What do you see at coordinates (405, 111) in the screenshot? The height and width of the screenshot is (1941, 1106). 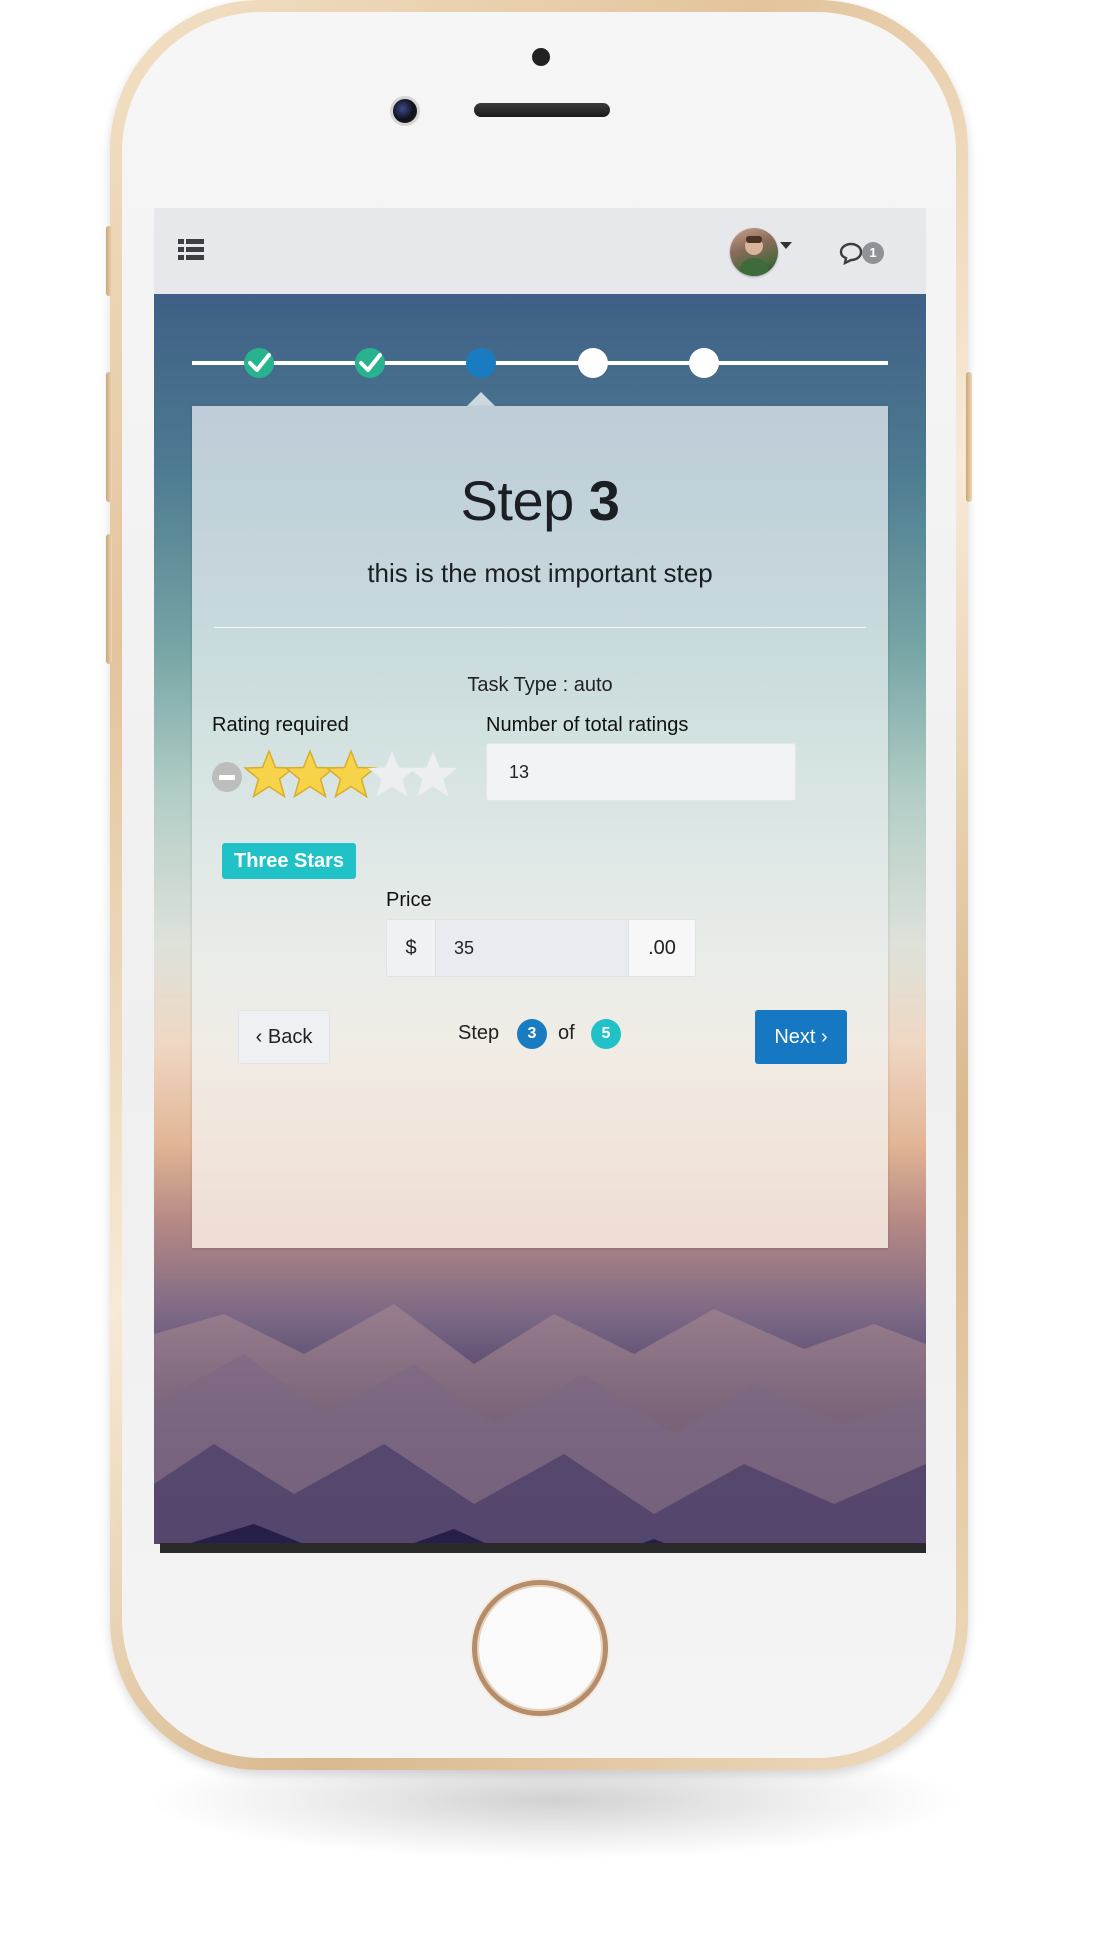 I see `front-camera` at bounding box center [405, 111].